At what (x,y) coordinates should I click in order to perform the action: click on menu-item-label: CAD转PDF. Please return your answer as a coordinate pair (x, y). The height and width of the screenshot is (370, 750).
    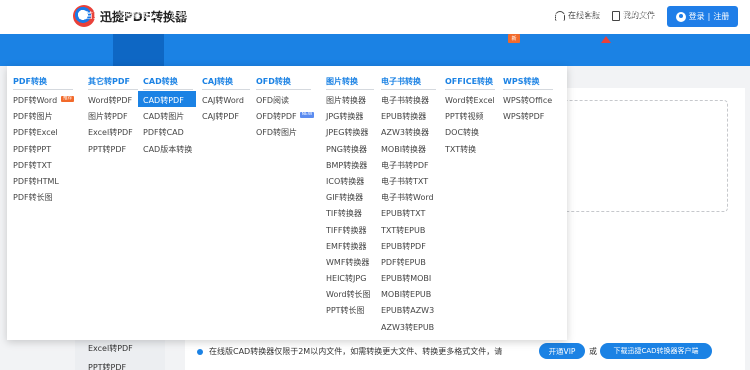
    Looking at the image, I should click on (163, 100).